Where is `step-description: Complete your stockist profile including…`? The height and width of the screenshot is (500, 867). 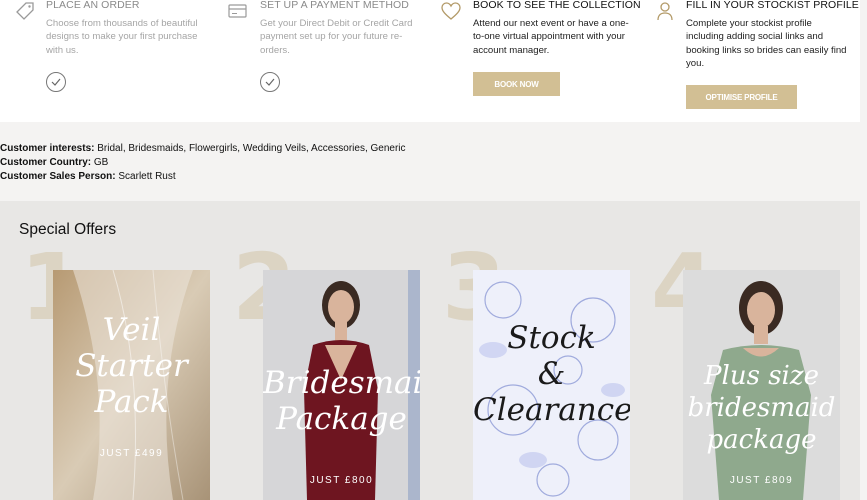 step-description: Complete your stockist profile including… is located at coordinates (776, 44).